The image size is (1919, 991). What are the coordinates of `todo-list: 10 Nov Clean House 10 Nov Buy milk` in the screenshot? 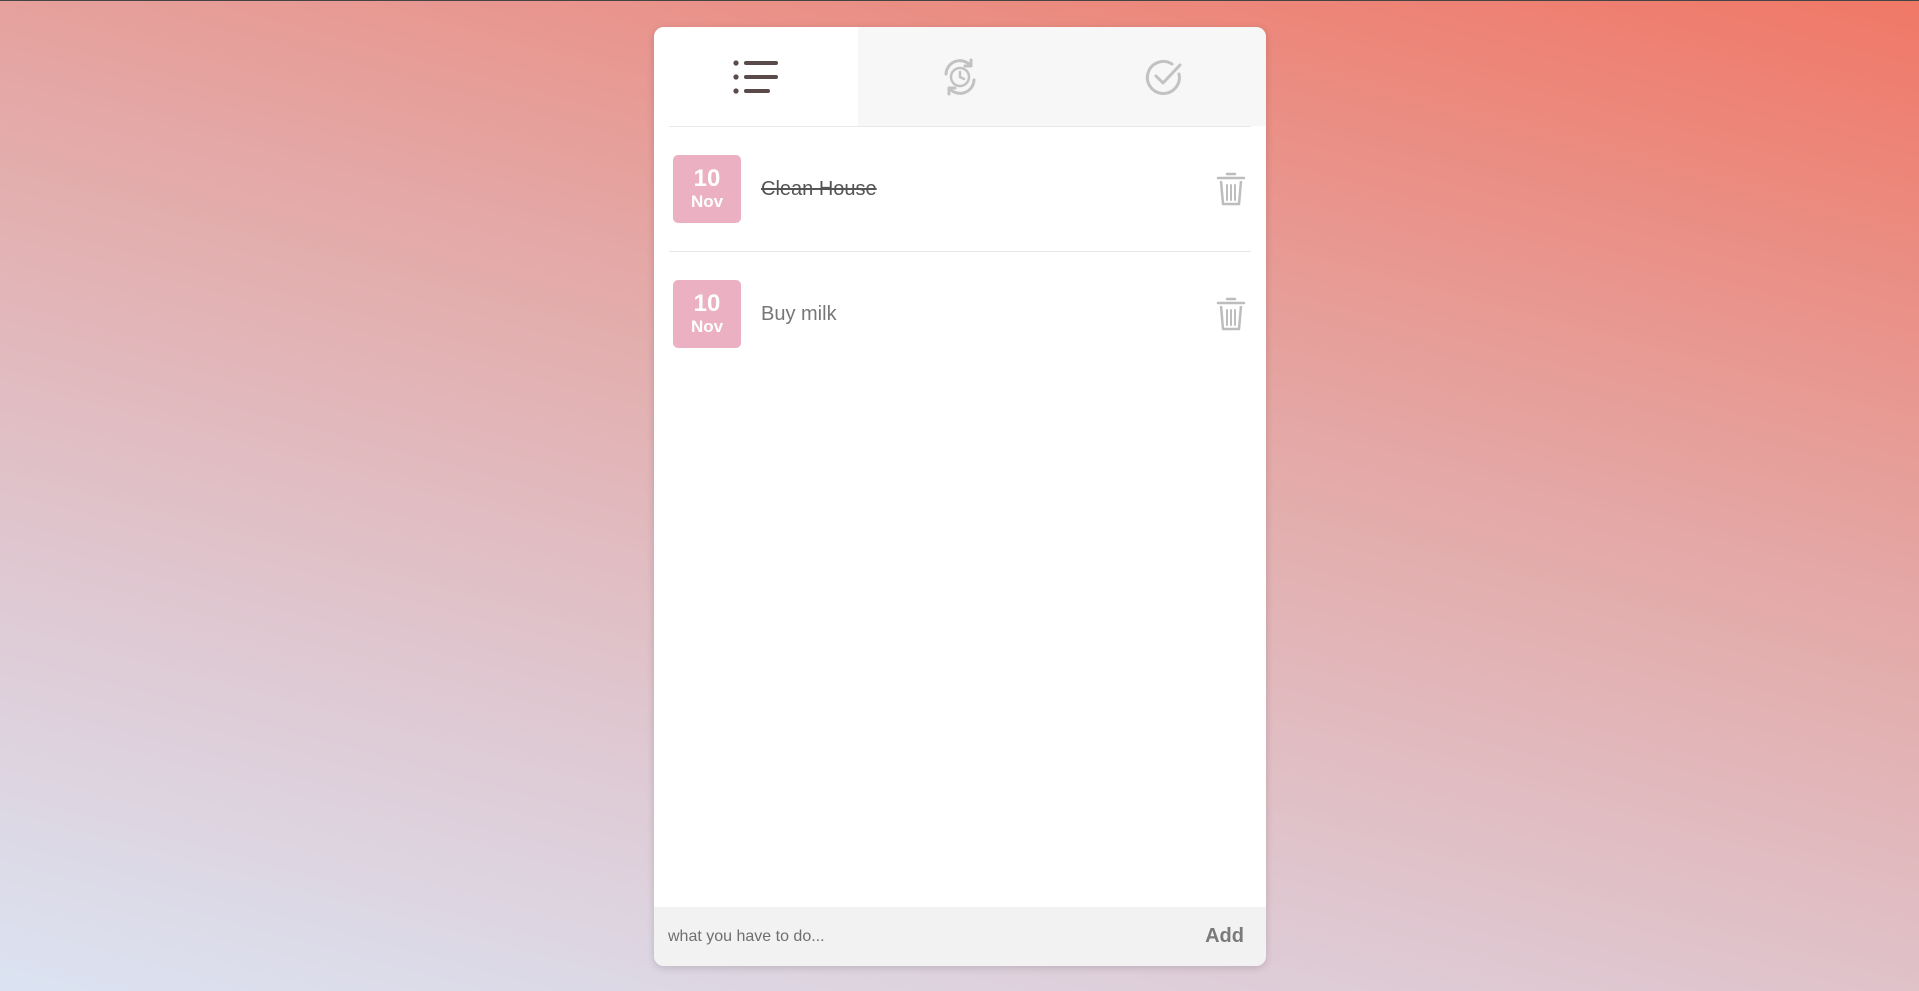 It's located at (960, 251).